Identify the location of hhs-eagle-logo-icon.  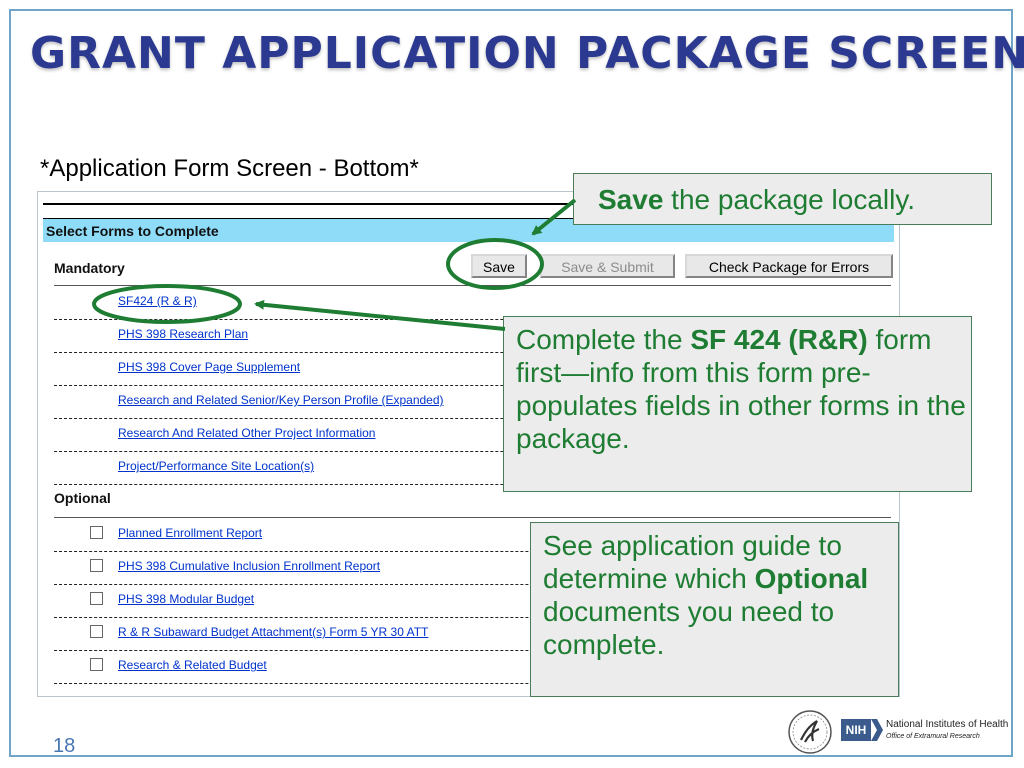
(810, 732).